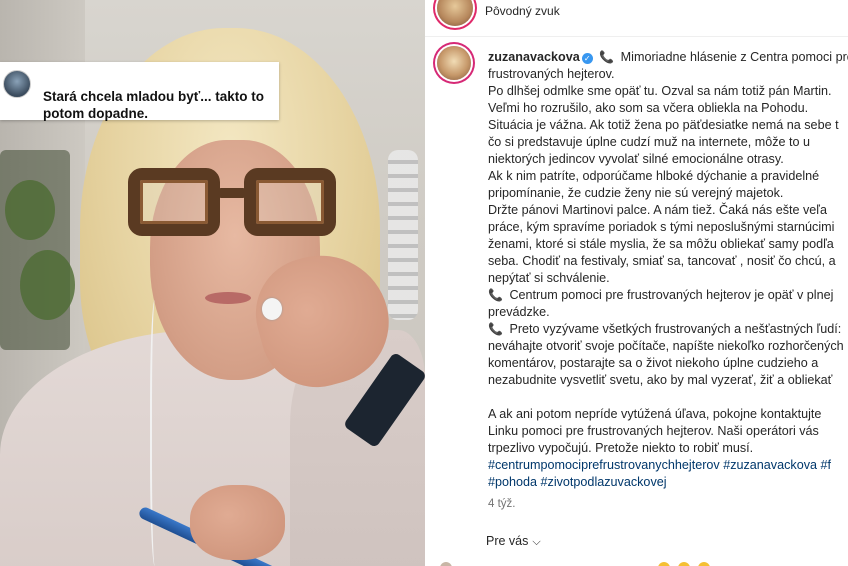 The width and height of the screenshot is (848, 566). What do you see at coordinates (17, 84) in the screenshot?
I see `commenter-avatar` at bounding box center [17, 84].